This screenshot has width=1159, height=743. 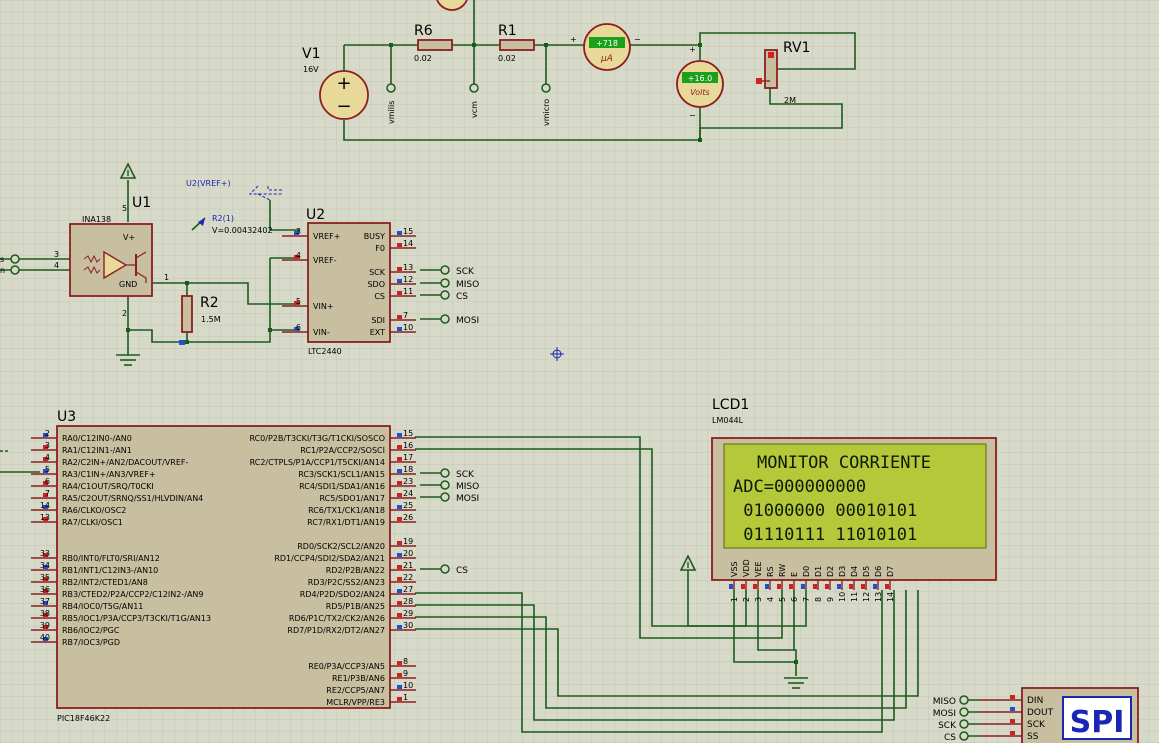 I want to click on r1-value: 0.02, so click(x=507, y=58).